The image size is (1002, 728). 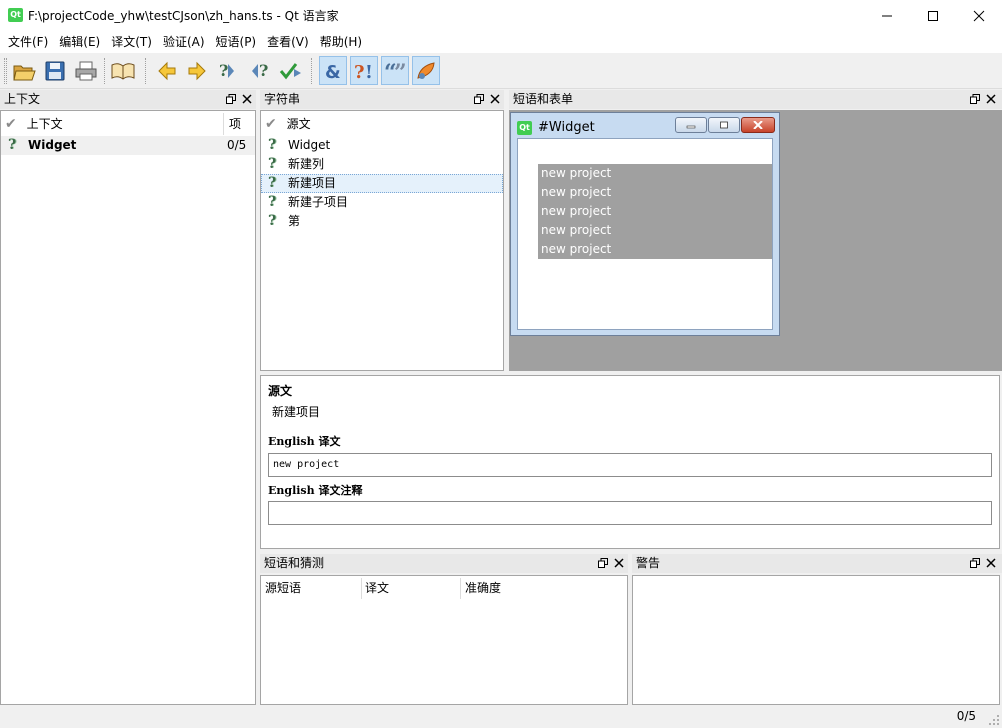 What do you see at coordinates (115, 124) in the screenshot?
I see `context-header: ✔ 上下文` at bounding box center [115, 124].